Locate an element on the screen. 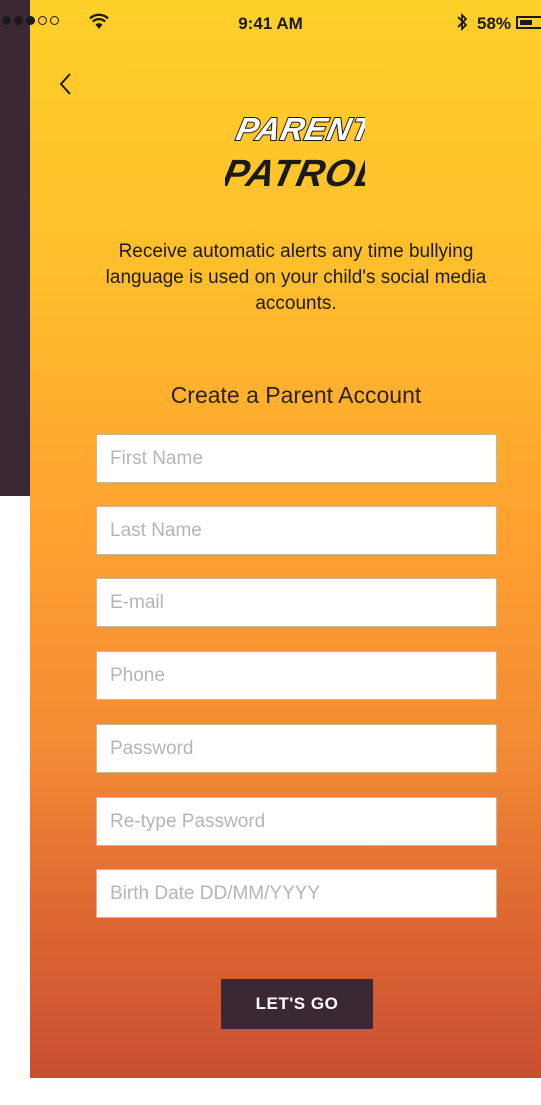 The image size is (541, 1105). first-name-input is located at coordinates (296, 458).